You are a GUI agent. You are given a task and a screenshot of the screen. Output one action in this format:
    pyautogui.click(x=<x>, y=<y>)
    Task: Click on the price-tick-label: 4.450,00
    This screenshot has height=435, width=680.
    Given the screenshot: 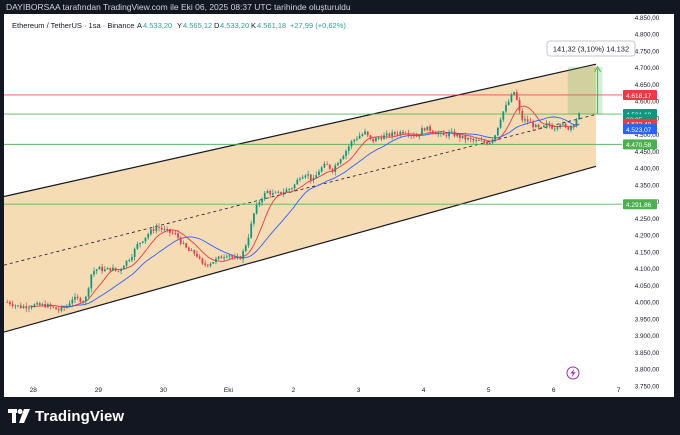 What is the action you would take?
    pyautogui.click(x=647, y=152)
    